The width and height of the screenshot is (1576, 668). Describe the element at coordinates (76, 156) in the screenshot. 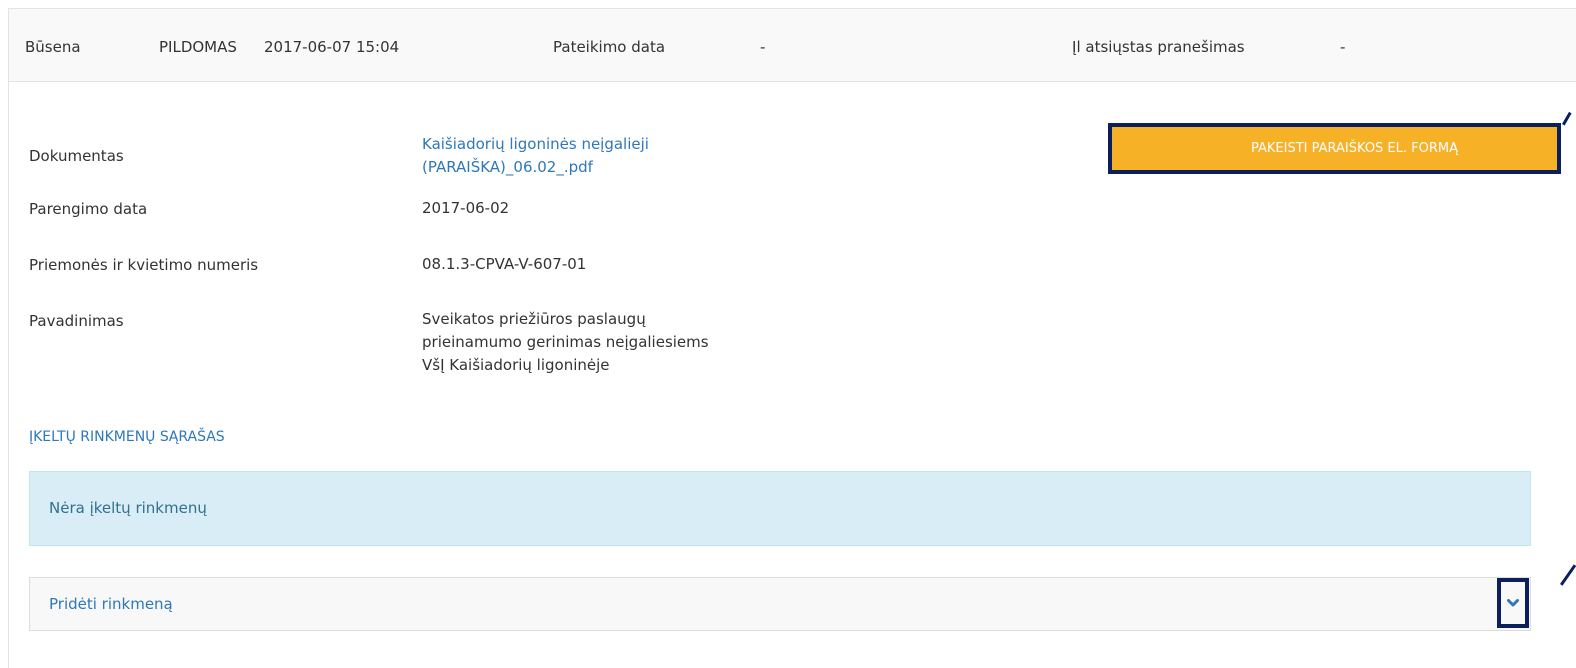

I see `document-label: Dokumentas` at that location.